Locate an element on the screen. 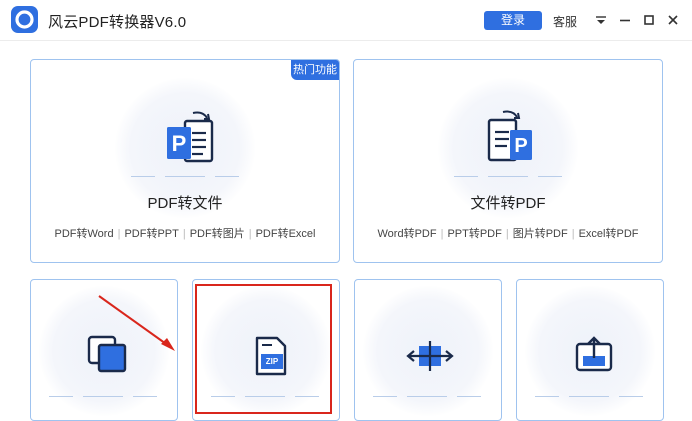 The width and height of the screenshot is (692, 421). upload-icon is located at coordinates (594, 354).